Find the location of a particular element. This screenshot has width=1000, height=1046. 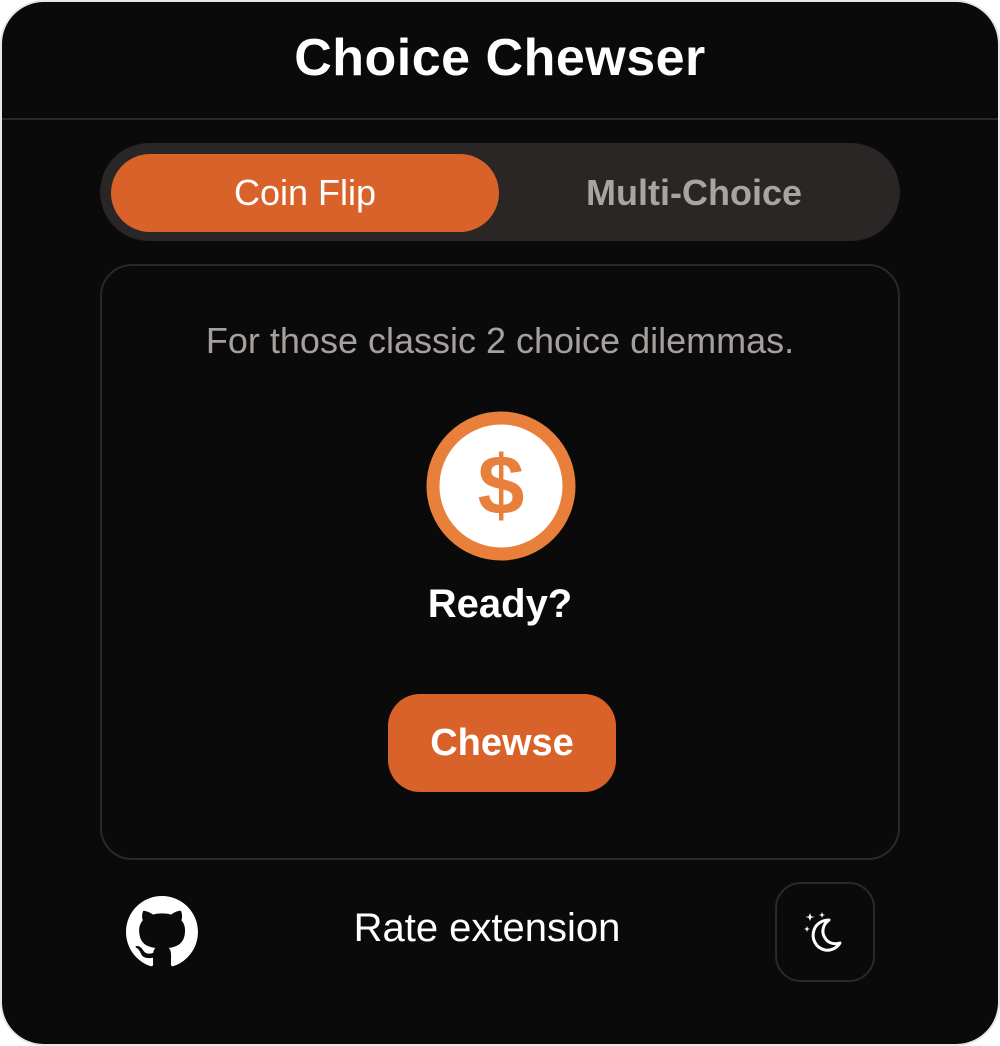

header: Choice Chewser is located at coordinates (500, 61).